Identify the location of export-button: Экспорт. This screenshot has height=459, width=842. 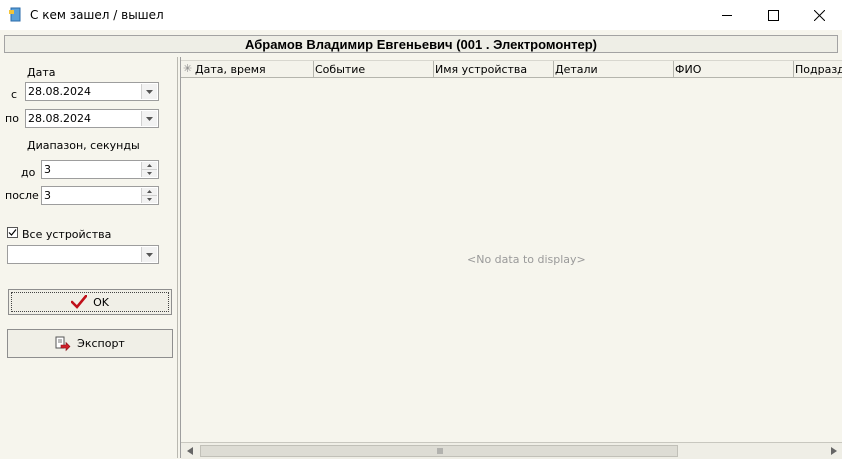
(90, 343).